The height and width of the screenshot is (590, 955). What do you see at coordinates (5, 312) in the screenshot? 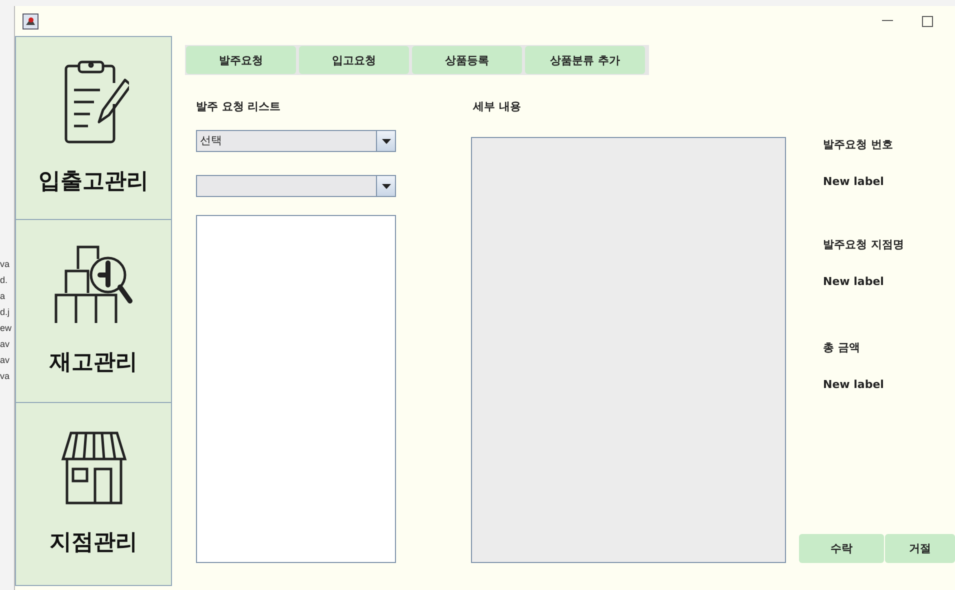
I see `code-fragment: d.j` at bounding box center [5, 312].